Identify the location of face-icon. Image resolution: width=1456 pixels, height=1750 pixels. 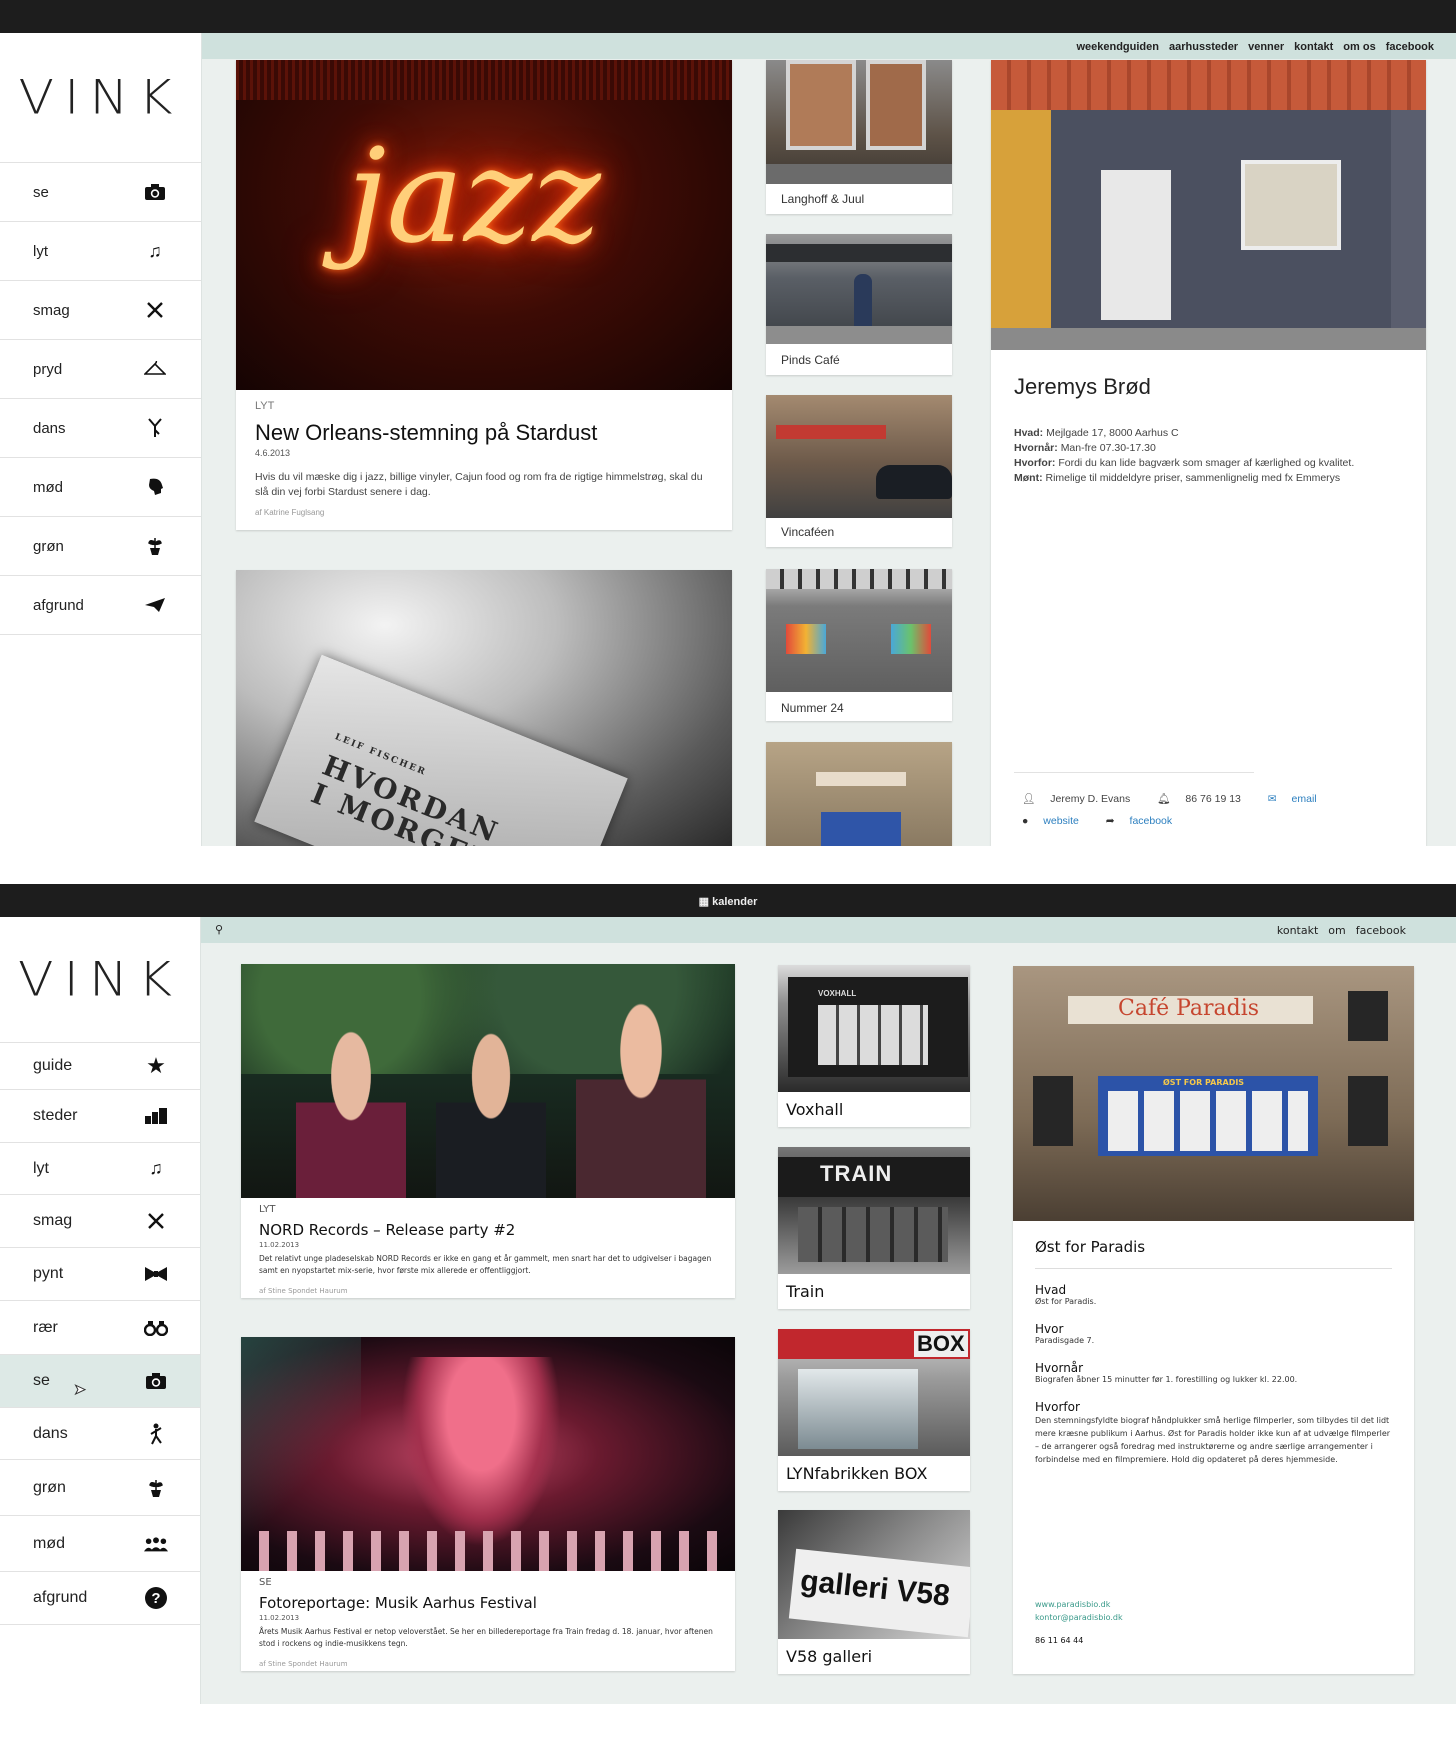
(155, 487).